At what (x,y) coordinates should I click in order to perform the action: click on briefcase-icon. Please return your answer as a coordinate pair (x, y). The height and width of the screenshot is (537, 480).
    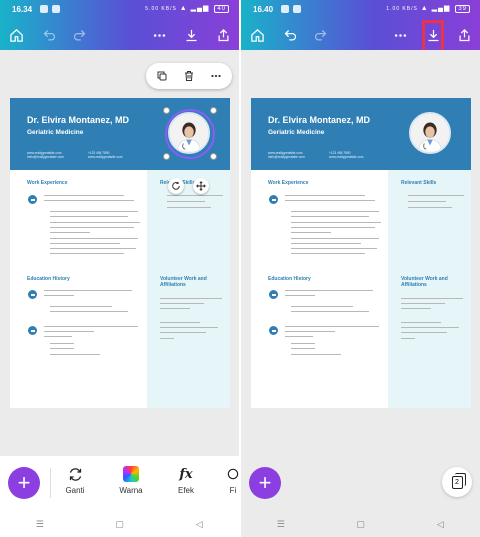
    Looking at the image, I should click on (273, 199).